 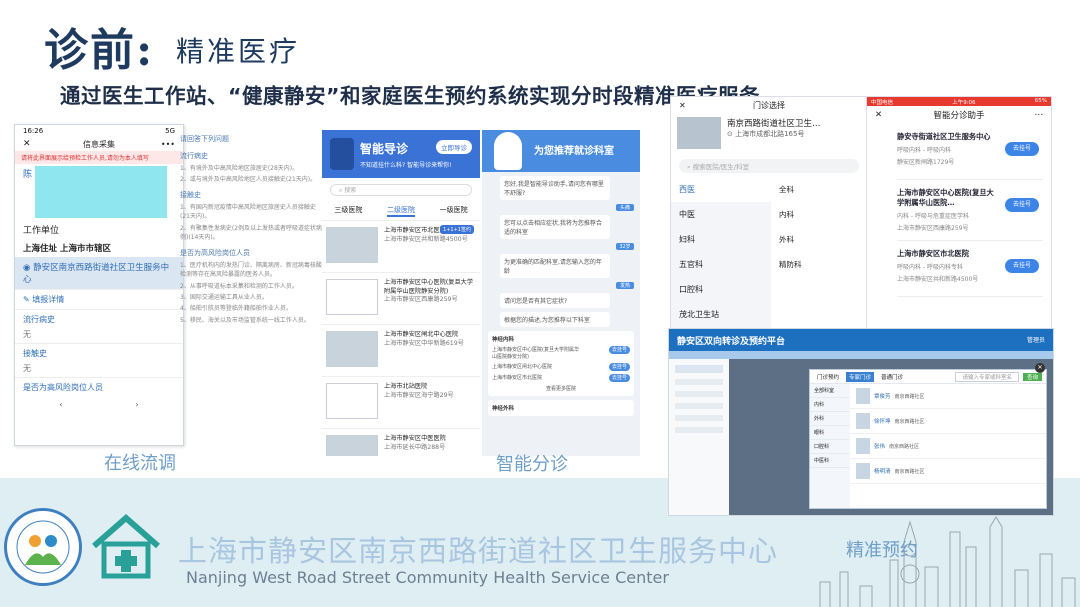 What do you see at coordinates (830, 405) in the screenshot?
I see `dialog-dept: 内科` at bounding box center [830, 405].